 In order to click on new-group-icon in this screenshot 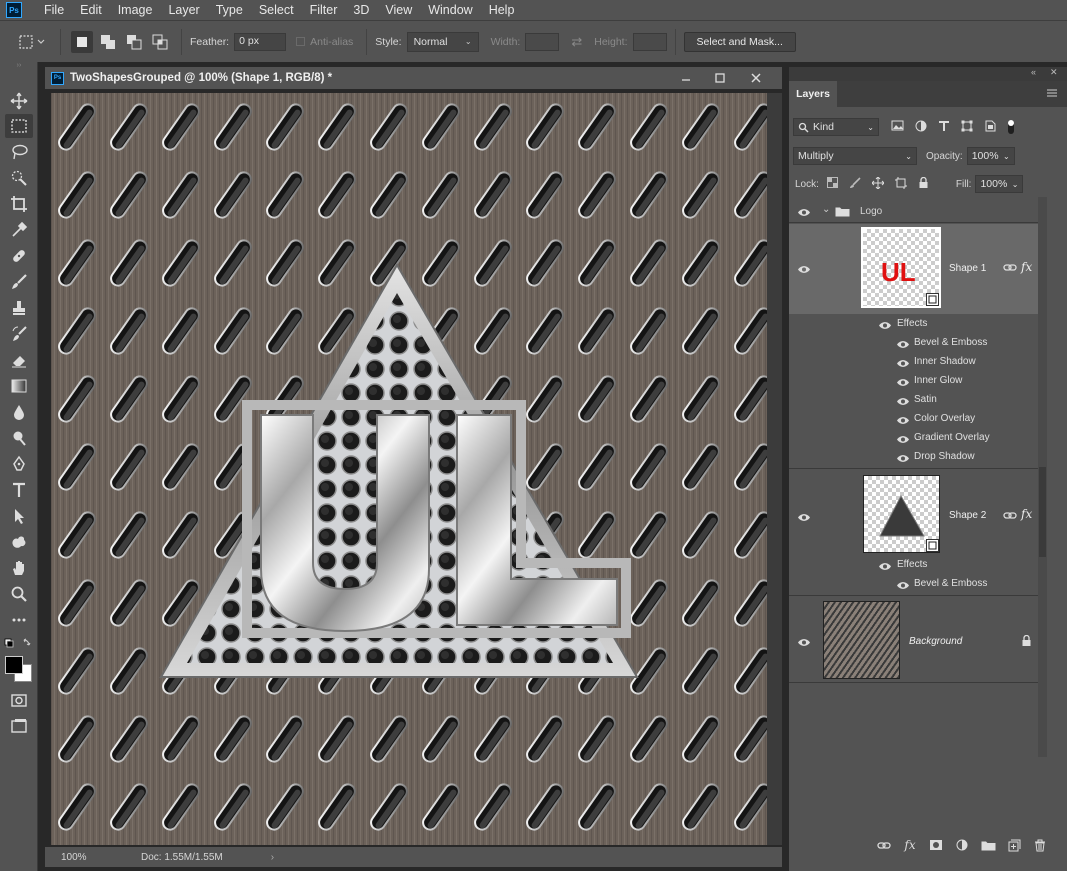, I will do `click(988, 845)`.